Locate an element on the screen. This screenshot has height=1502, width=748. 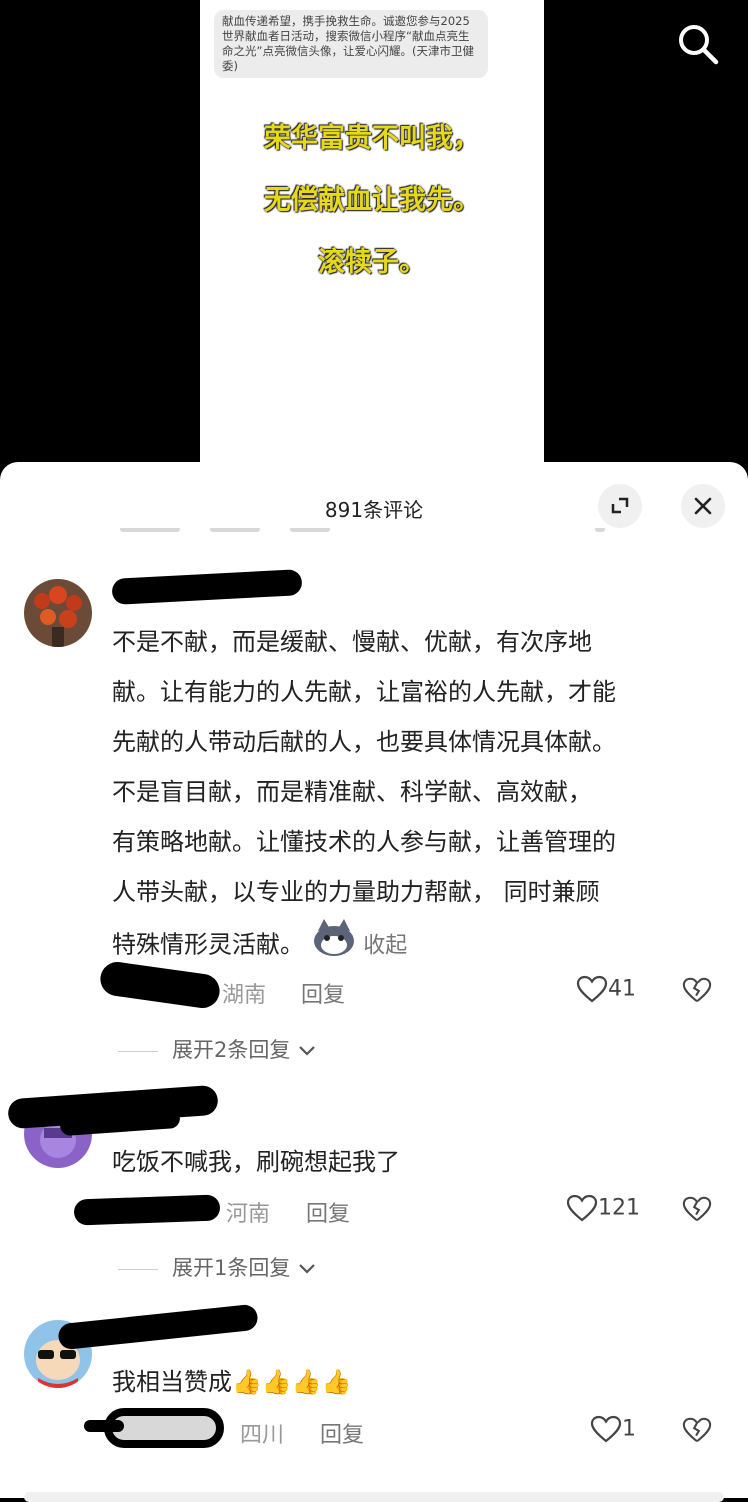
like-button: 1 is located at coordinates (613, 1429).